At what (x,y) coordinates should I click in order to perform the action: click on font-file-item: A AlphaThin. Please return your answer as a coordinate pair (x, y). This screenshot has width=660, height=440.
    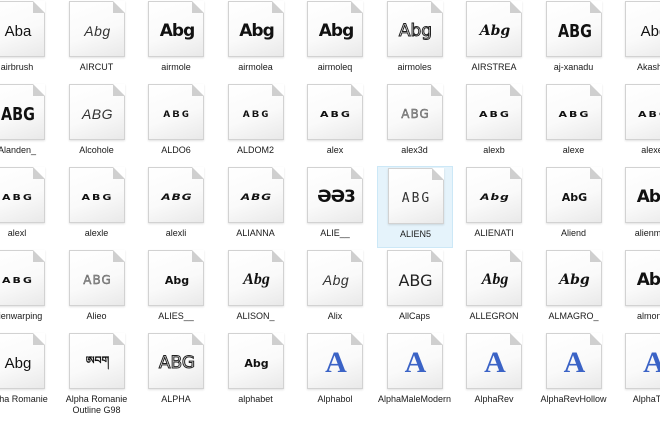
    Looking at the image, I should click on (637, 373).